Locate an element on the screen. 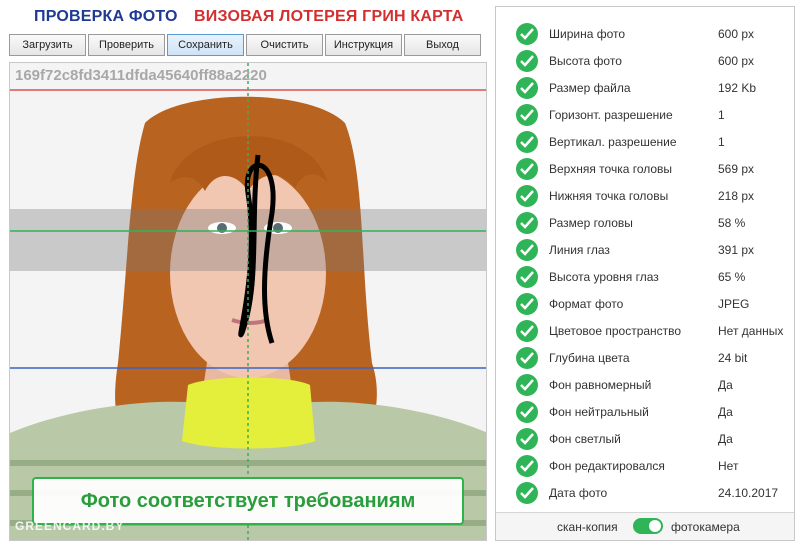 The width and height of the screenshot is (800, 547). check-label: Глубина цвета is located at coordinates (589, 358).